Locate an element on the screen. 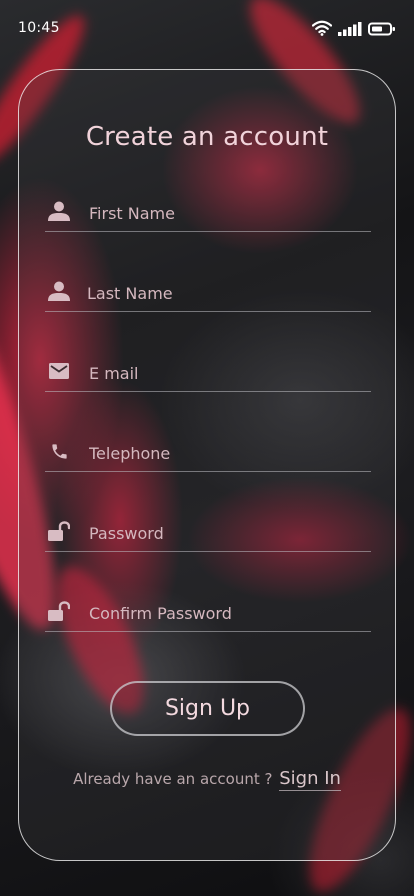 The image size is (414, 896). signal-icon is located at coordinates (350, 30).